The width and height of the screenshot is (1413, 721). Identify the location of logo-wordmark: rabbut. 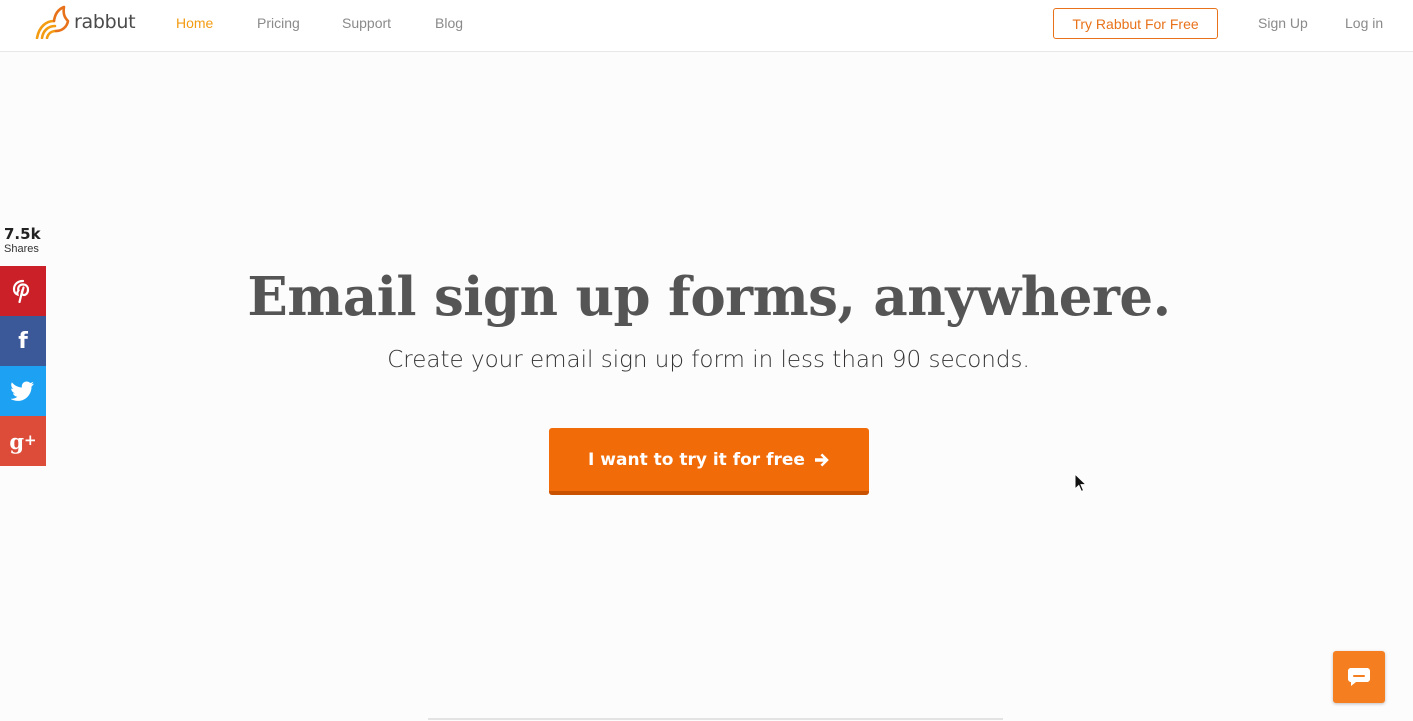
(105, 22).